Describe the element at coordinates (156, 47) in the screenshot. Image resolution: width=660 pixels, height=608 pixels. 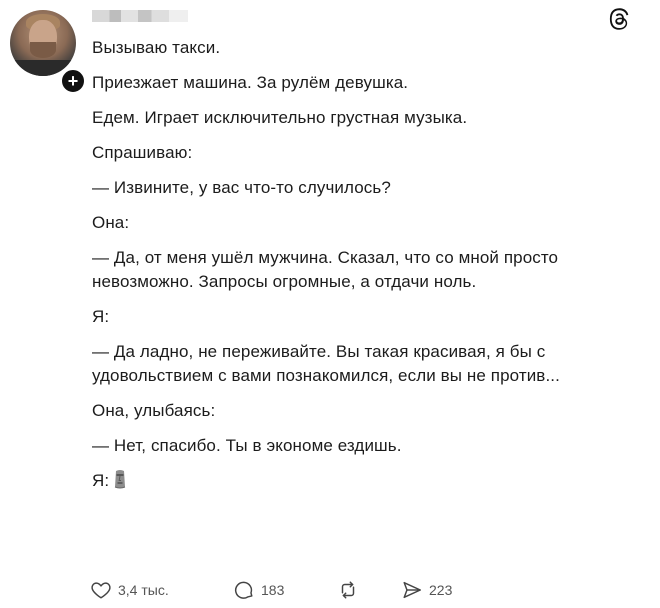
I see `post-line: Вызываю такси.` at that location.